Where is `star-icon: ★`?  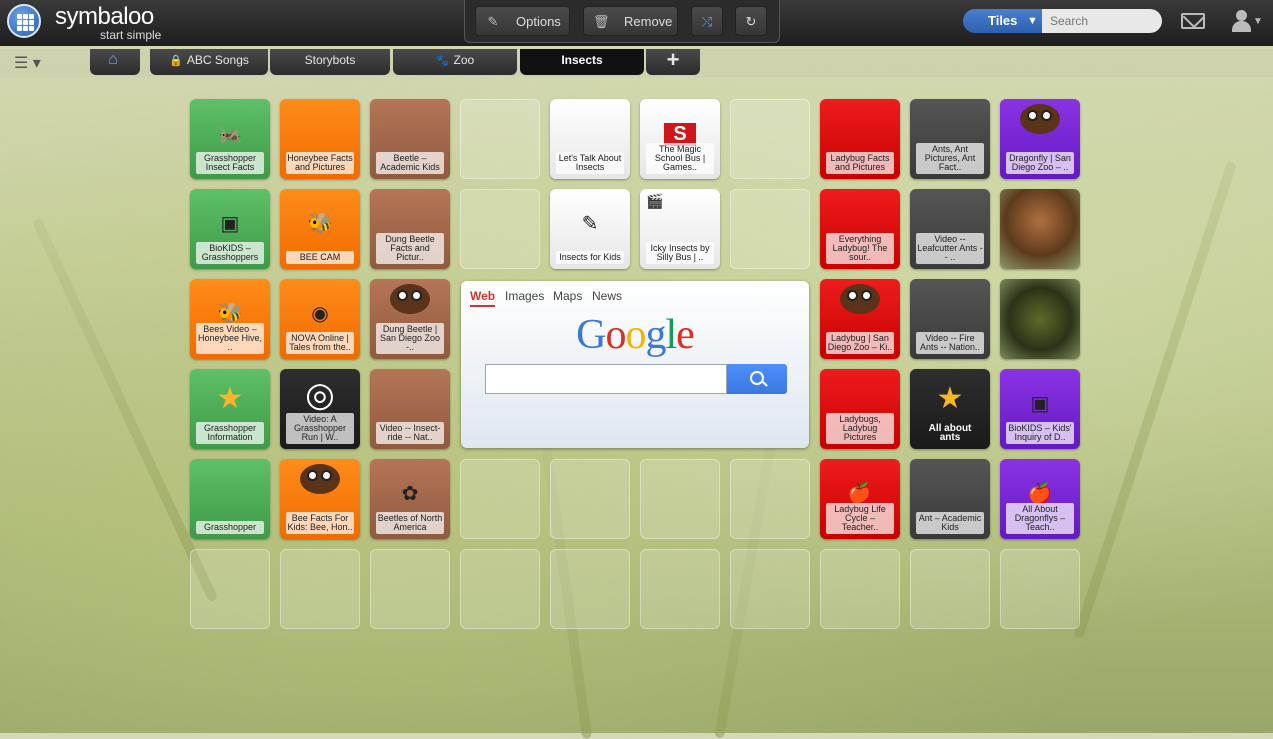
star-icon: ★ is located at coordinates (230, 398).